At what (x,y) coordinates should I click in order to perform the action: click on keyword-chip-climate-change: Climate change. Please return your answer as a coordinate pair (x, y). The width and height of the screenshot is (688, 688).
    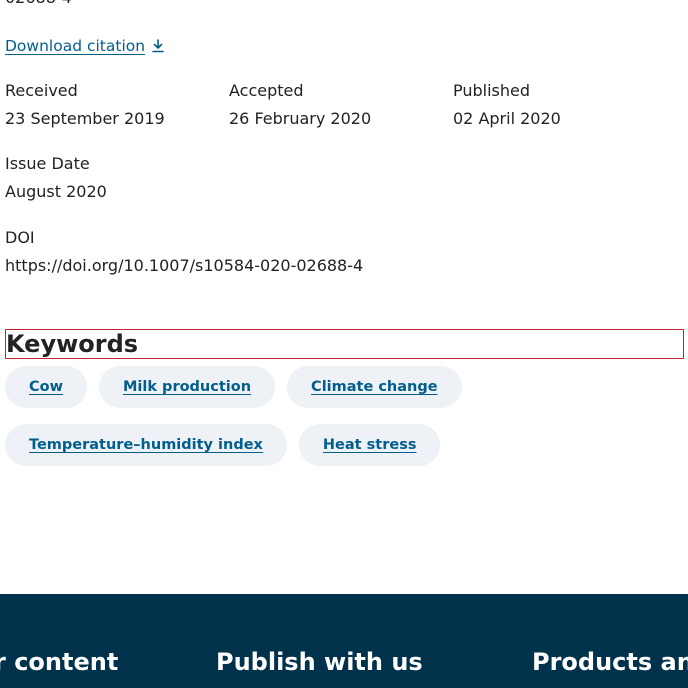
    Looking at the image, I should click on (374, 387).